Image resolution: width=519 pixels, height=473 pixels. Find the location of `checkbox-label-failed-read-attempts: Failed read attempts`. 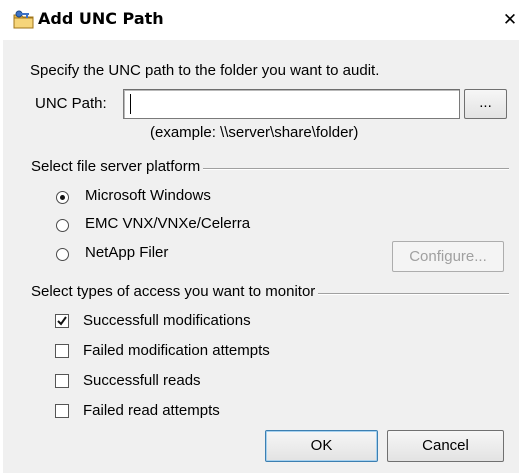

checkbox-label-failed-read-attempts: Failed read attempts is located at coordinates (151, 410).